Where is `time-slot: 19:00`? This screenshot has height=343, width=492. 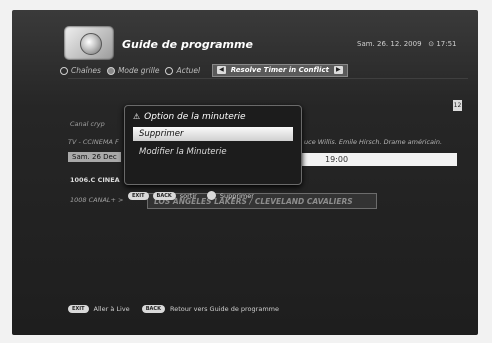
time-slot: 19:00 is located at coordinates (377, 159).